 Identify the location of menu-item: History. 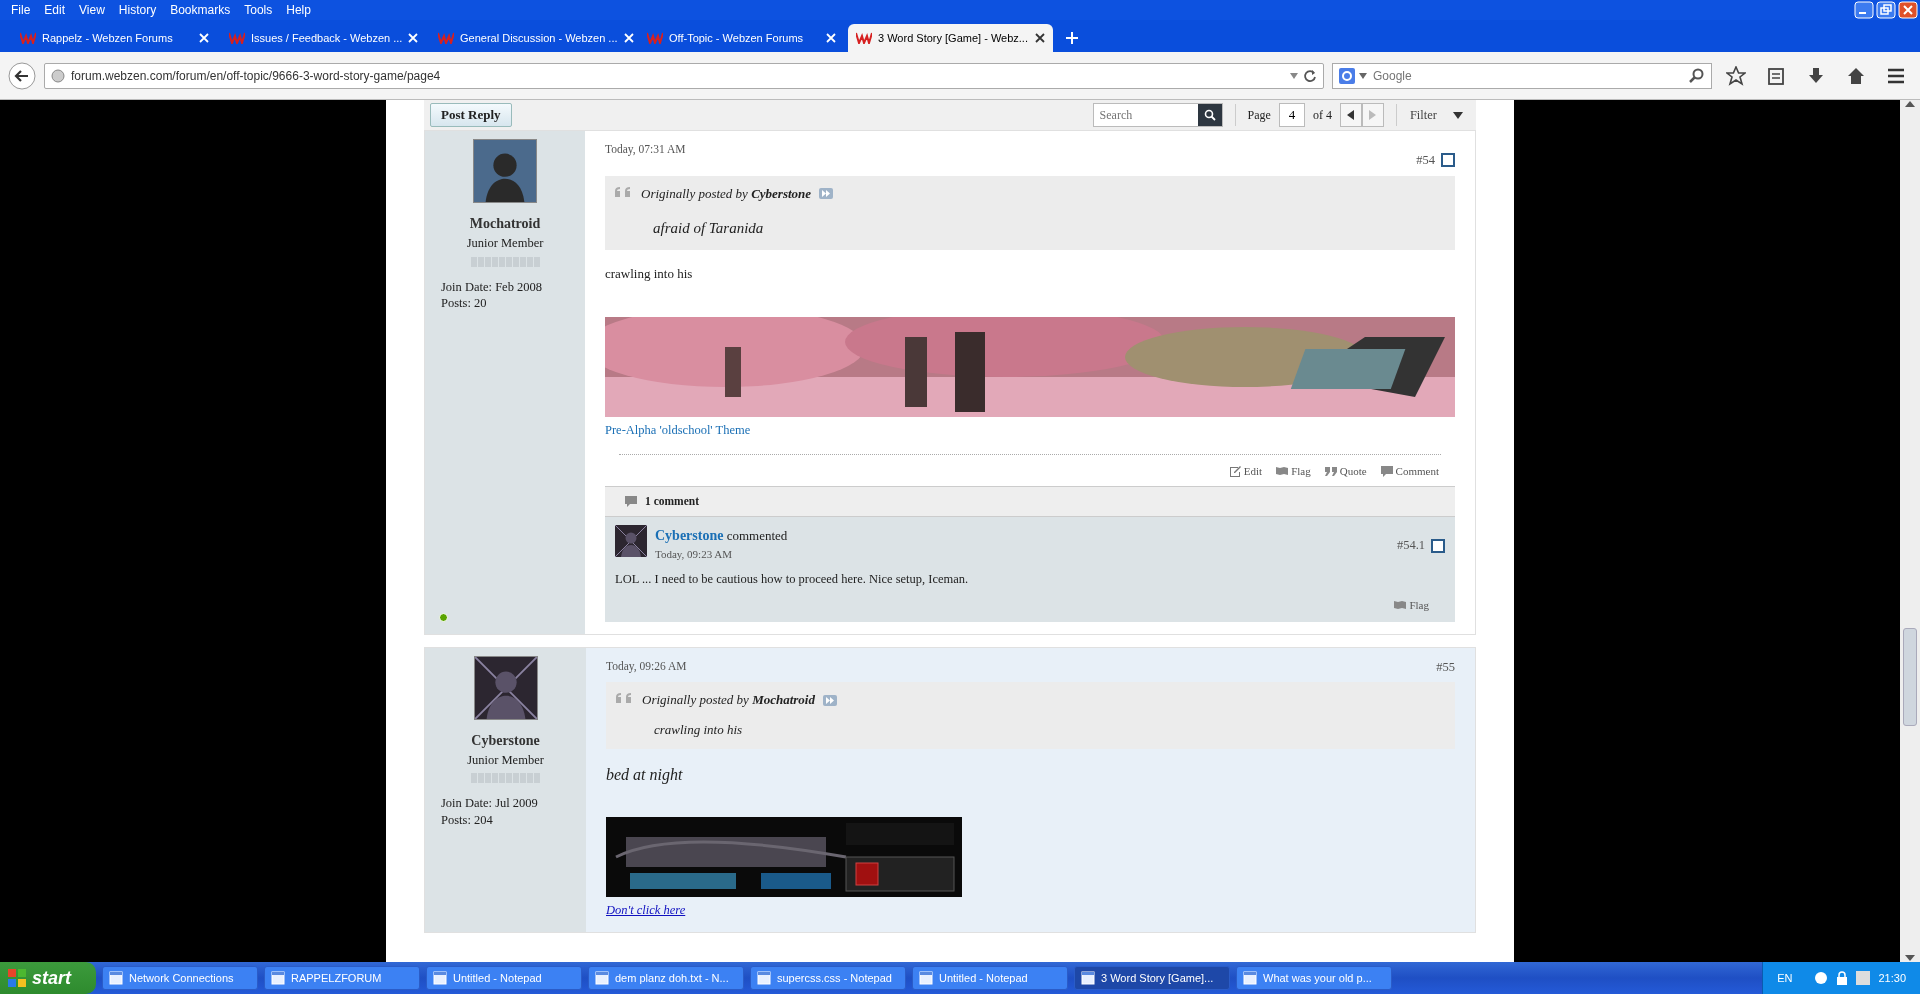
(137, 10).